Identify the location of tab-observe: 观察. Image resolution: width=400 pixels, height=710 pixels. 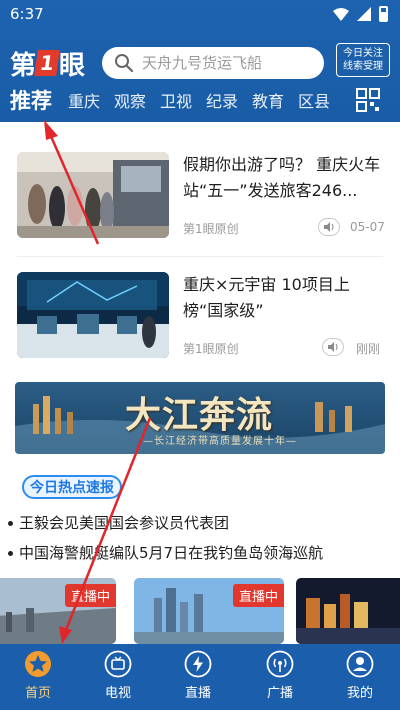
(130, 100).